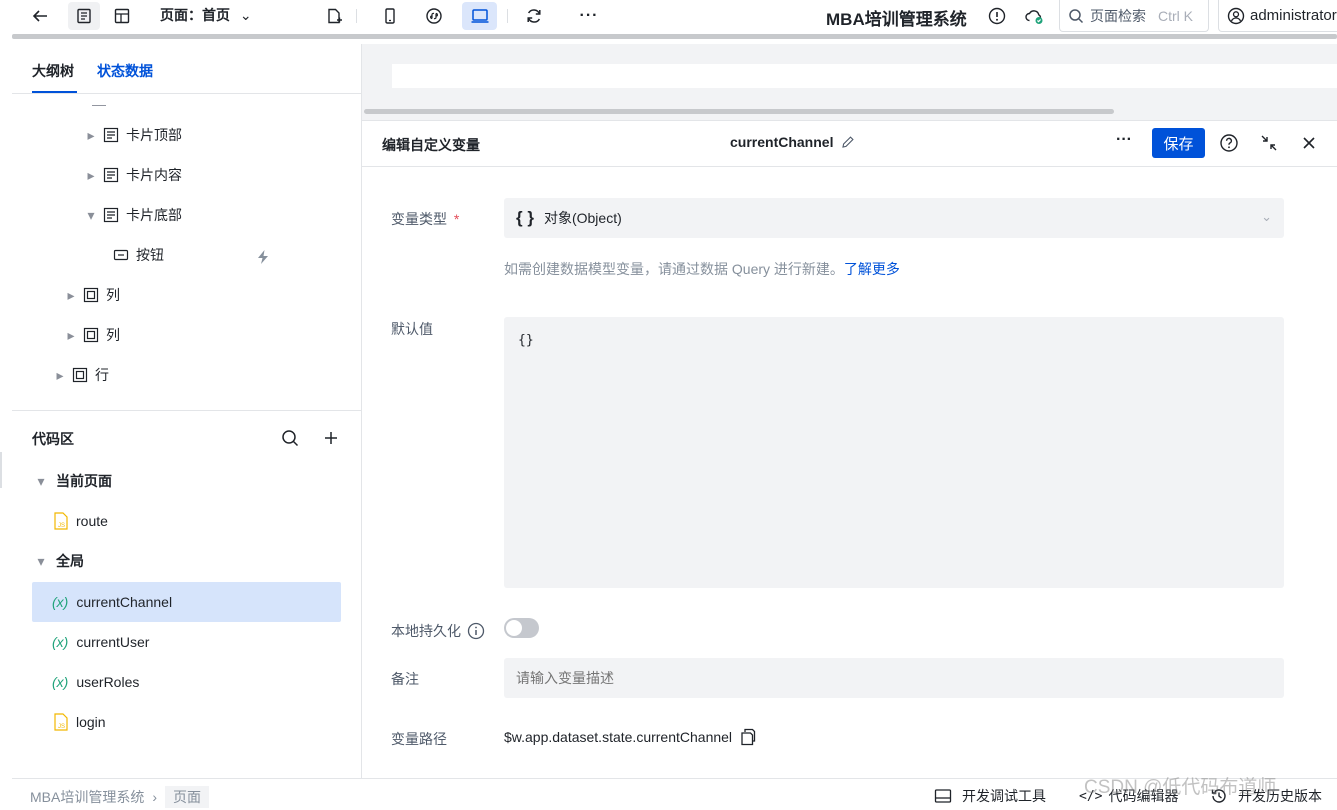  Describe the element at coordinates (412, 329) in the screenshot. I see `default-value-label: 默认值` at that location.